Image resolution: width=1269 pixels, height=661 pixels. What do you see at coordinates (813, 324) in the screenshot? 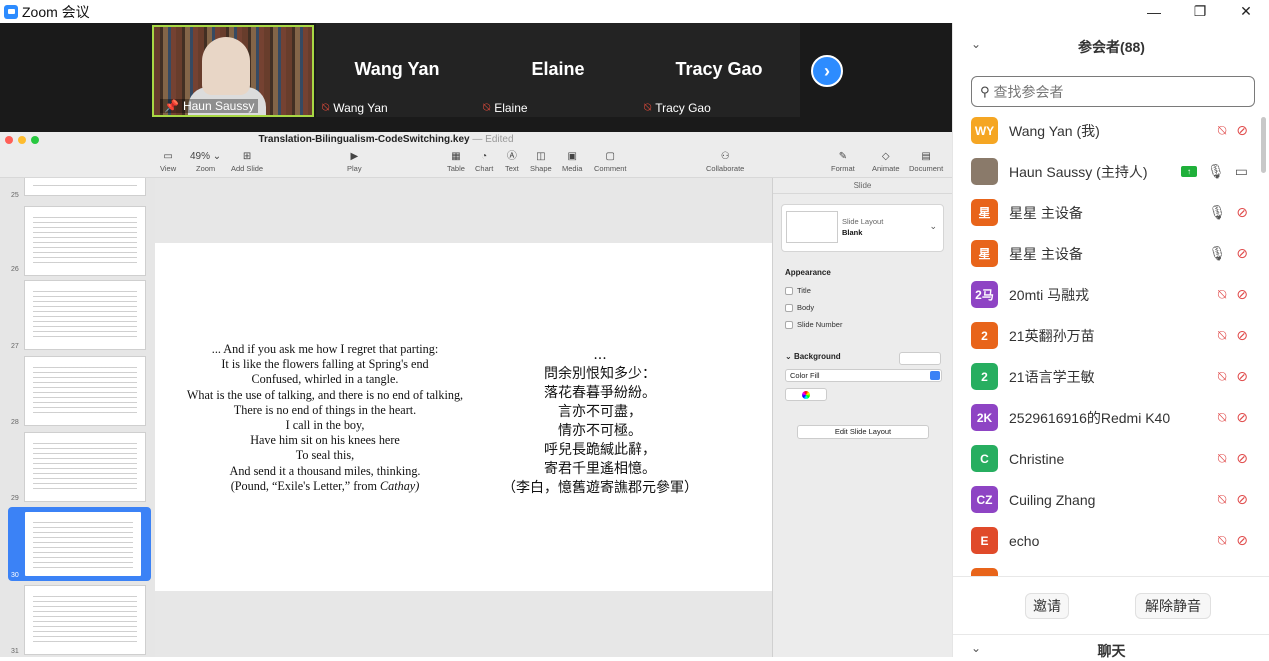
I see `slide-number-checkbox: Slide Number` at bounding box center [813, 324].